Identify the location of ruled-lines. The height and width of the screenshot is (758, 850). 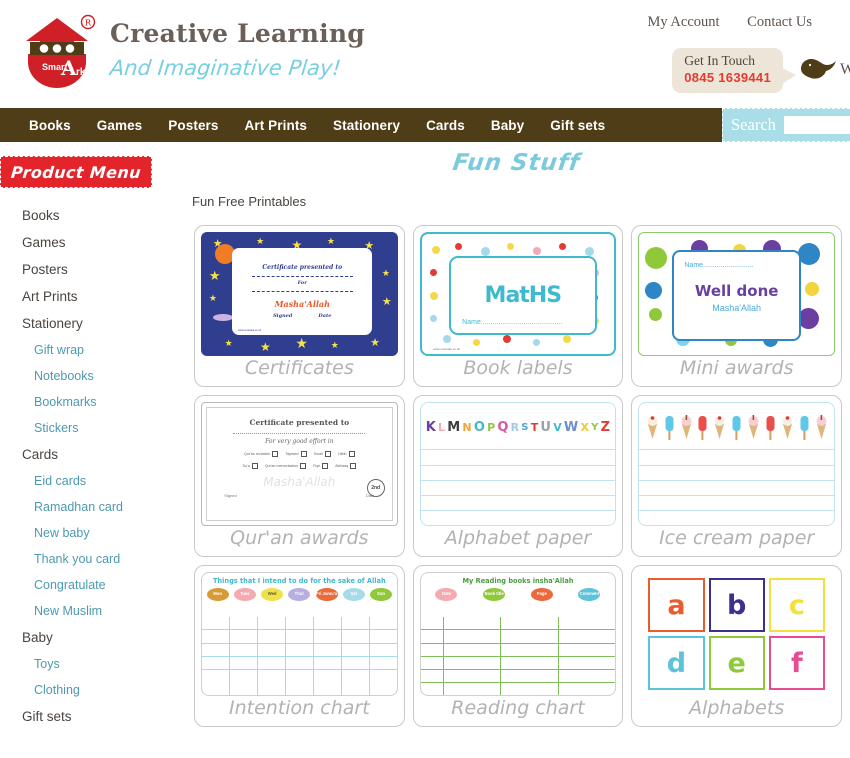
(518, 487).